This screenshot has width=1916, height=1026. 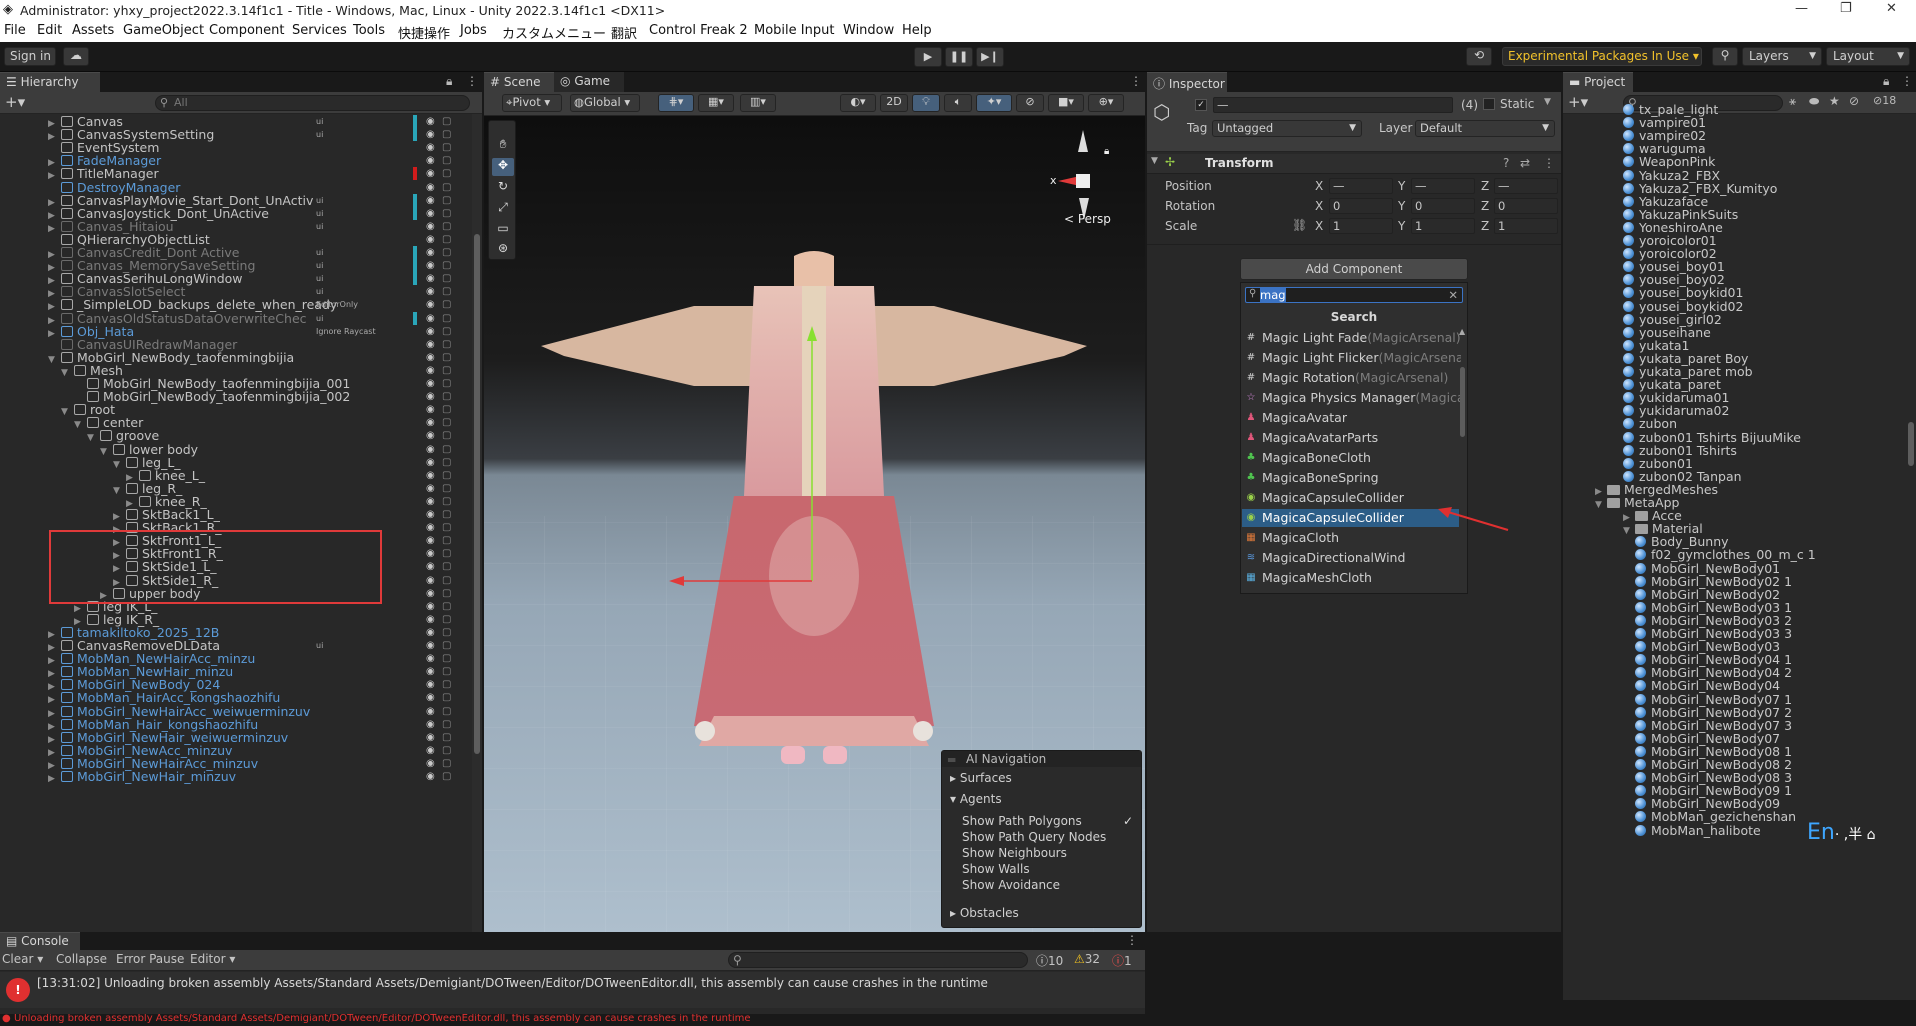 What do you see at coordinates (794, 30) in the screenshot?
I see `menu-mobile-input: Mobile Input` at bounding box center [794, 30].